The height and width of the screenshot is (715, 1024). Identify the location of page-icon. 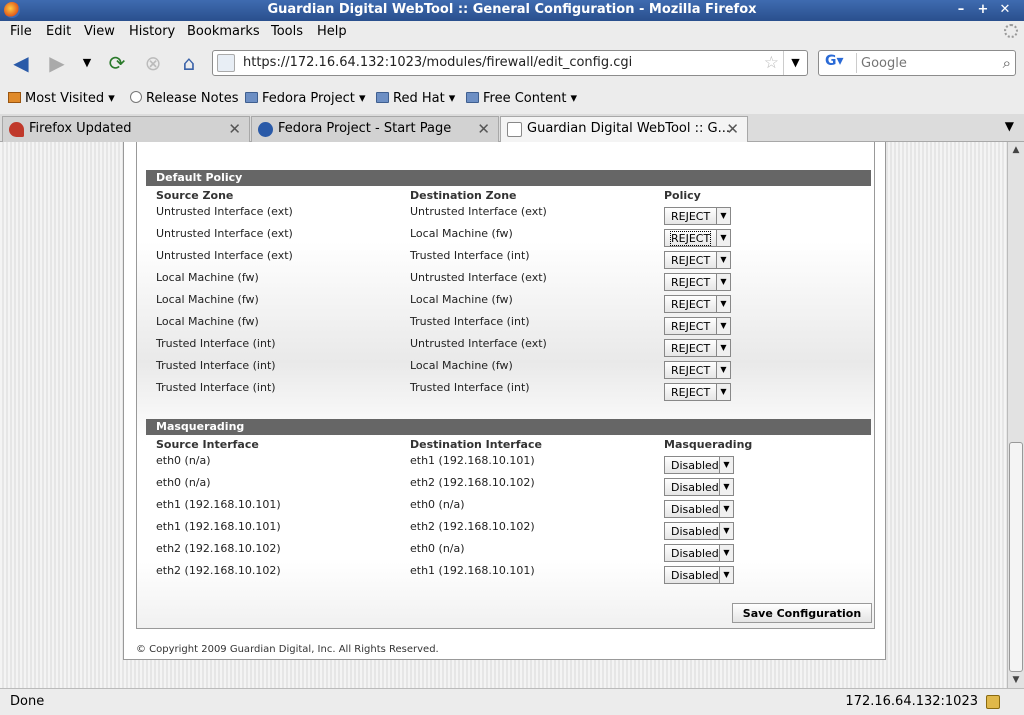
(514, 129).